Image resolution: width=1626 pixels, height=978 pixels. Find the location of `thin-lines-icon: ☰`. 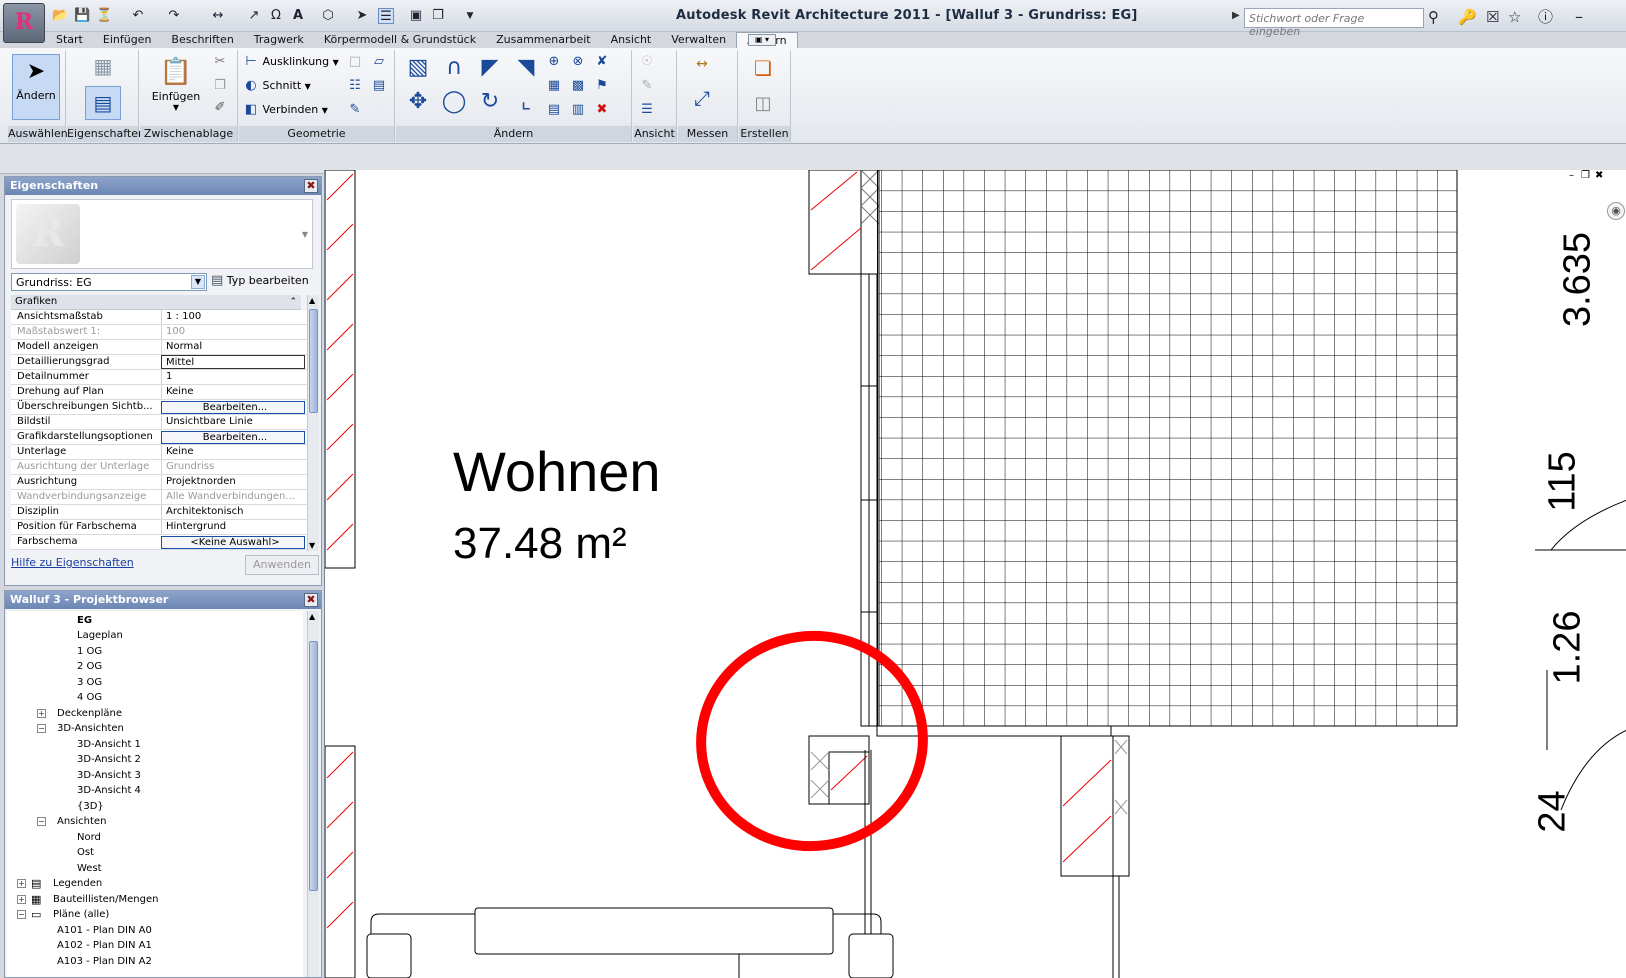

thin-lines-icon: ☰ is located at coordinates (386, 16).